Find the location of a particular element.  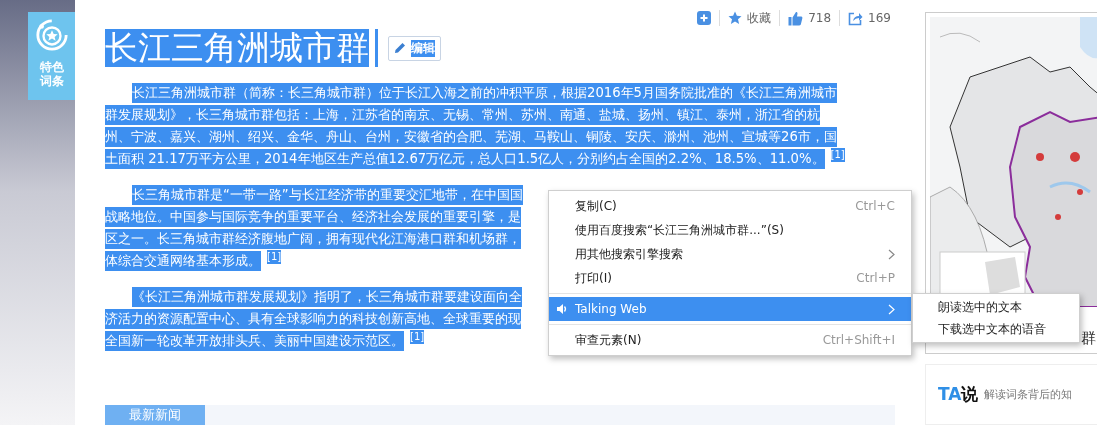

pencil-icon is located at coordinates (400, 48).